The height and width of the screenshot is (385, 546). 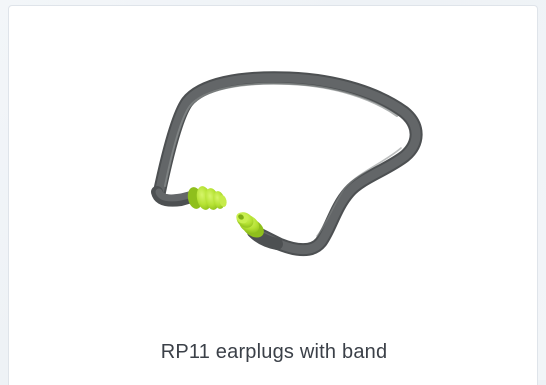 What do you see at coordinates (207, 198) in the screenshot?
I see `left-earplug` at bounding box center [207, 198].